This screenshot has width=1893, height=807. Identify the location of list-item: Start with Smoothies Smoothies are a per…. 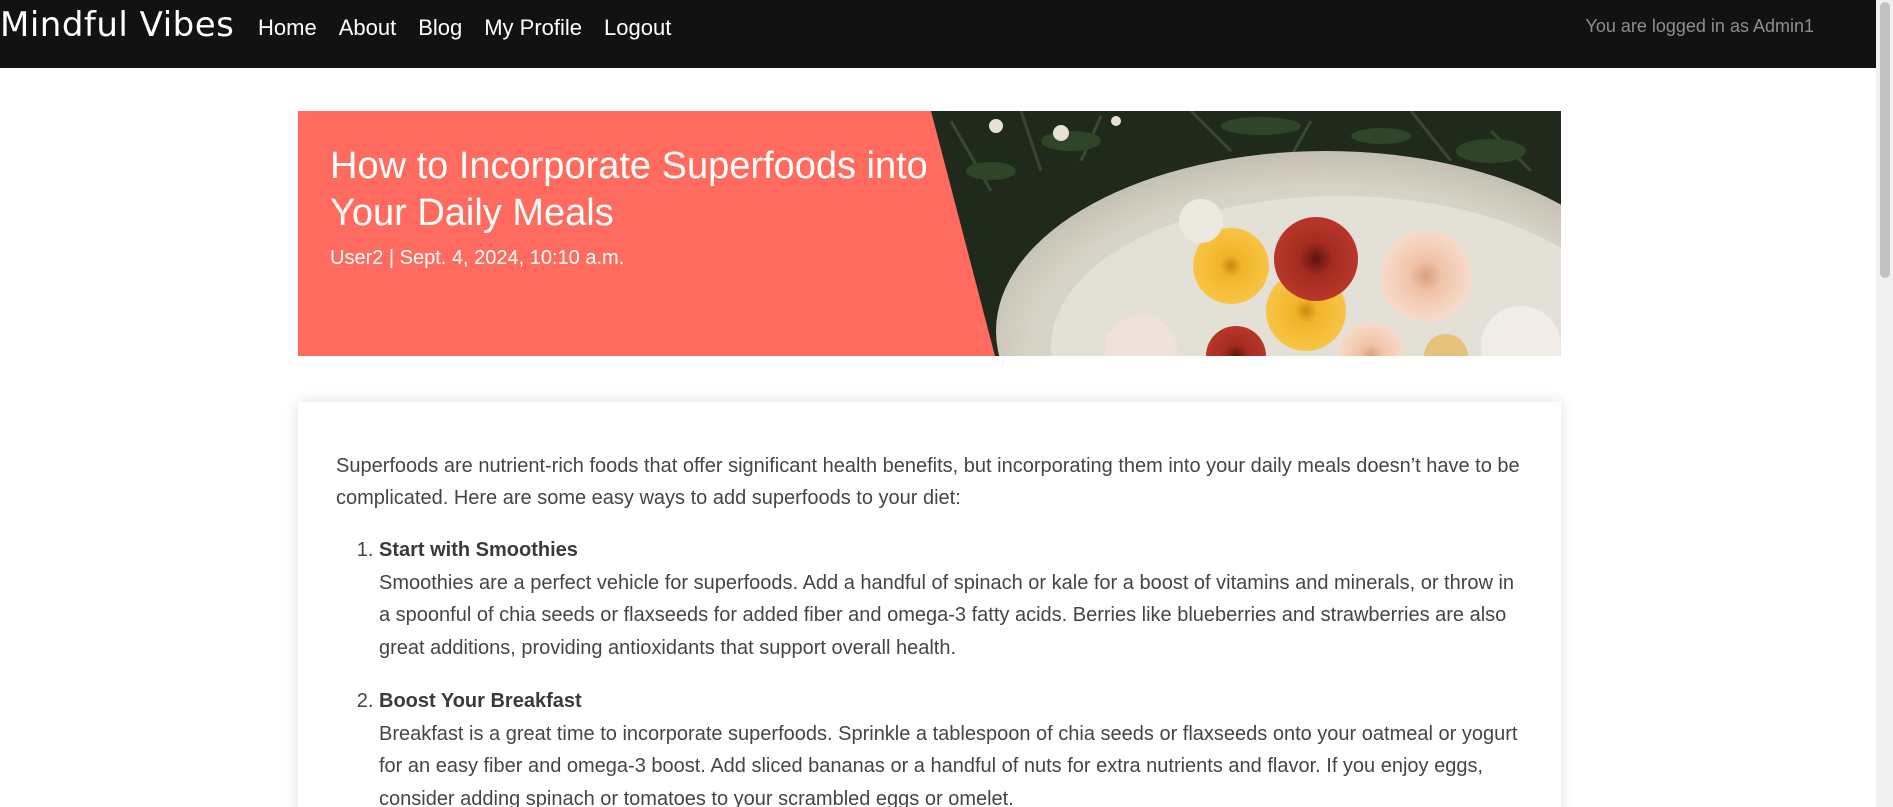
(951, 599).